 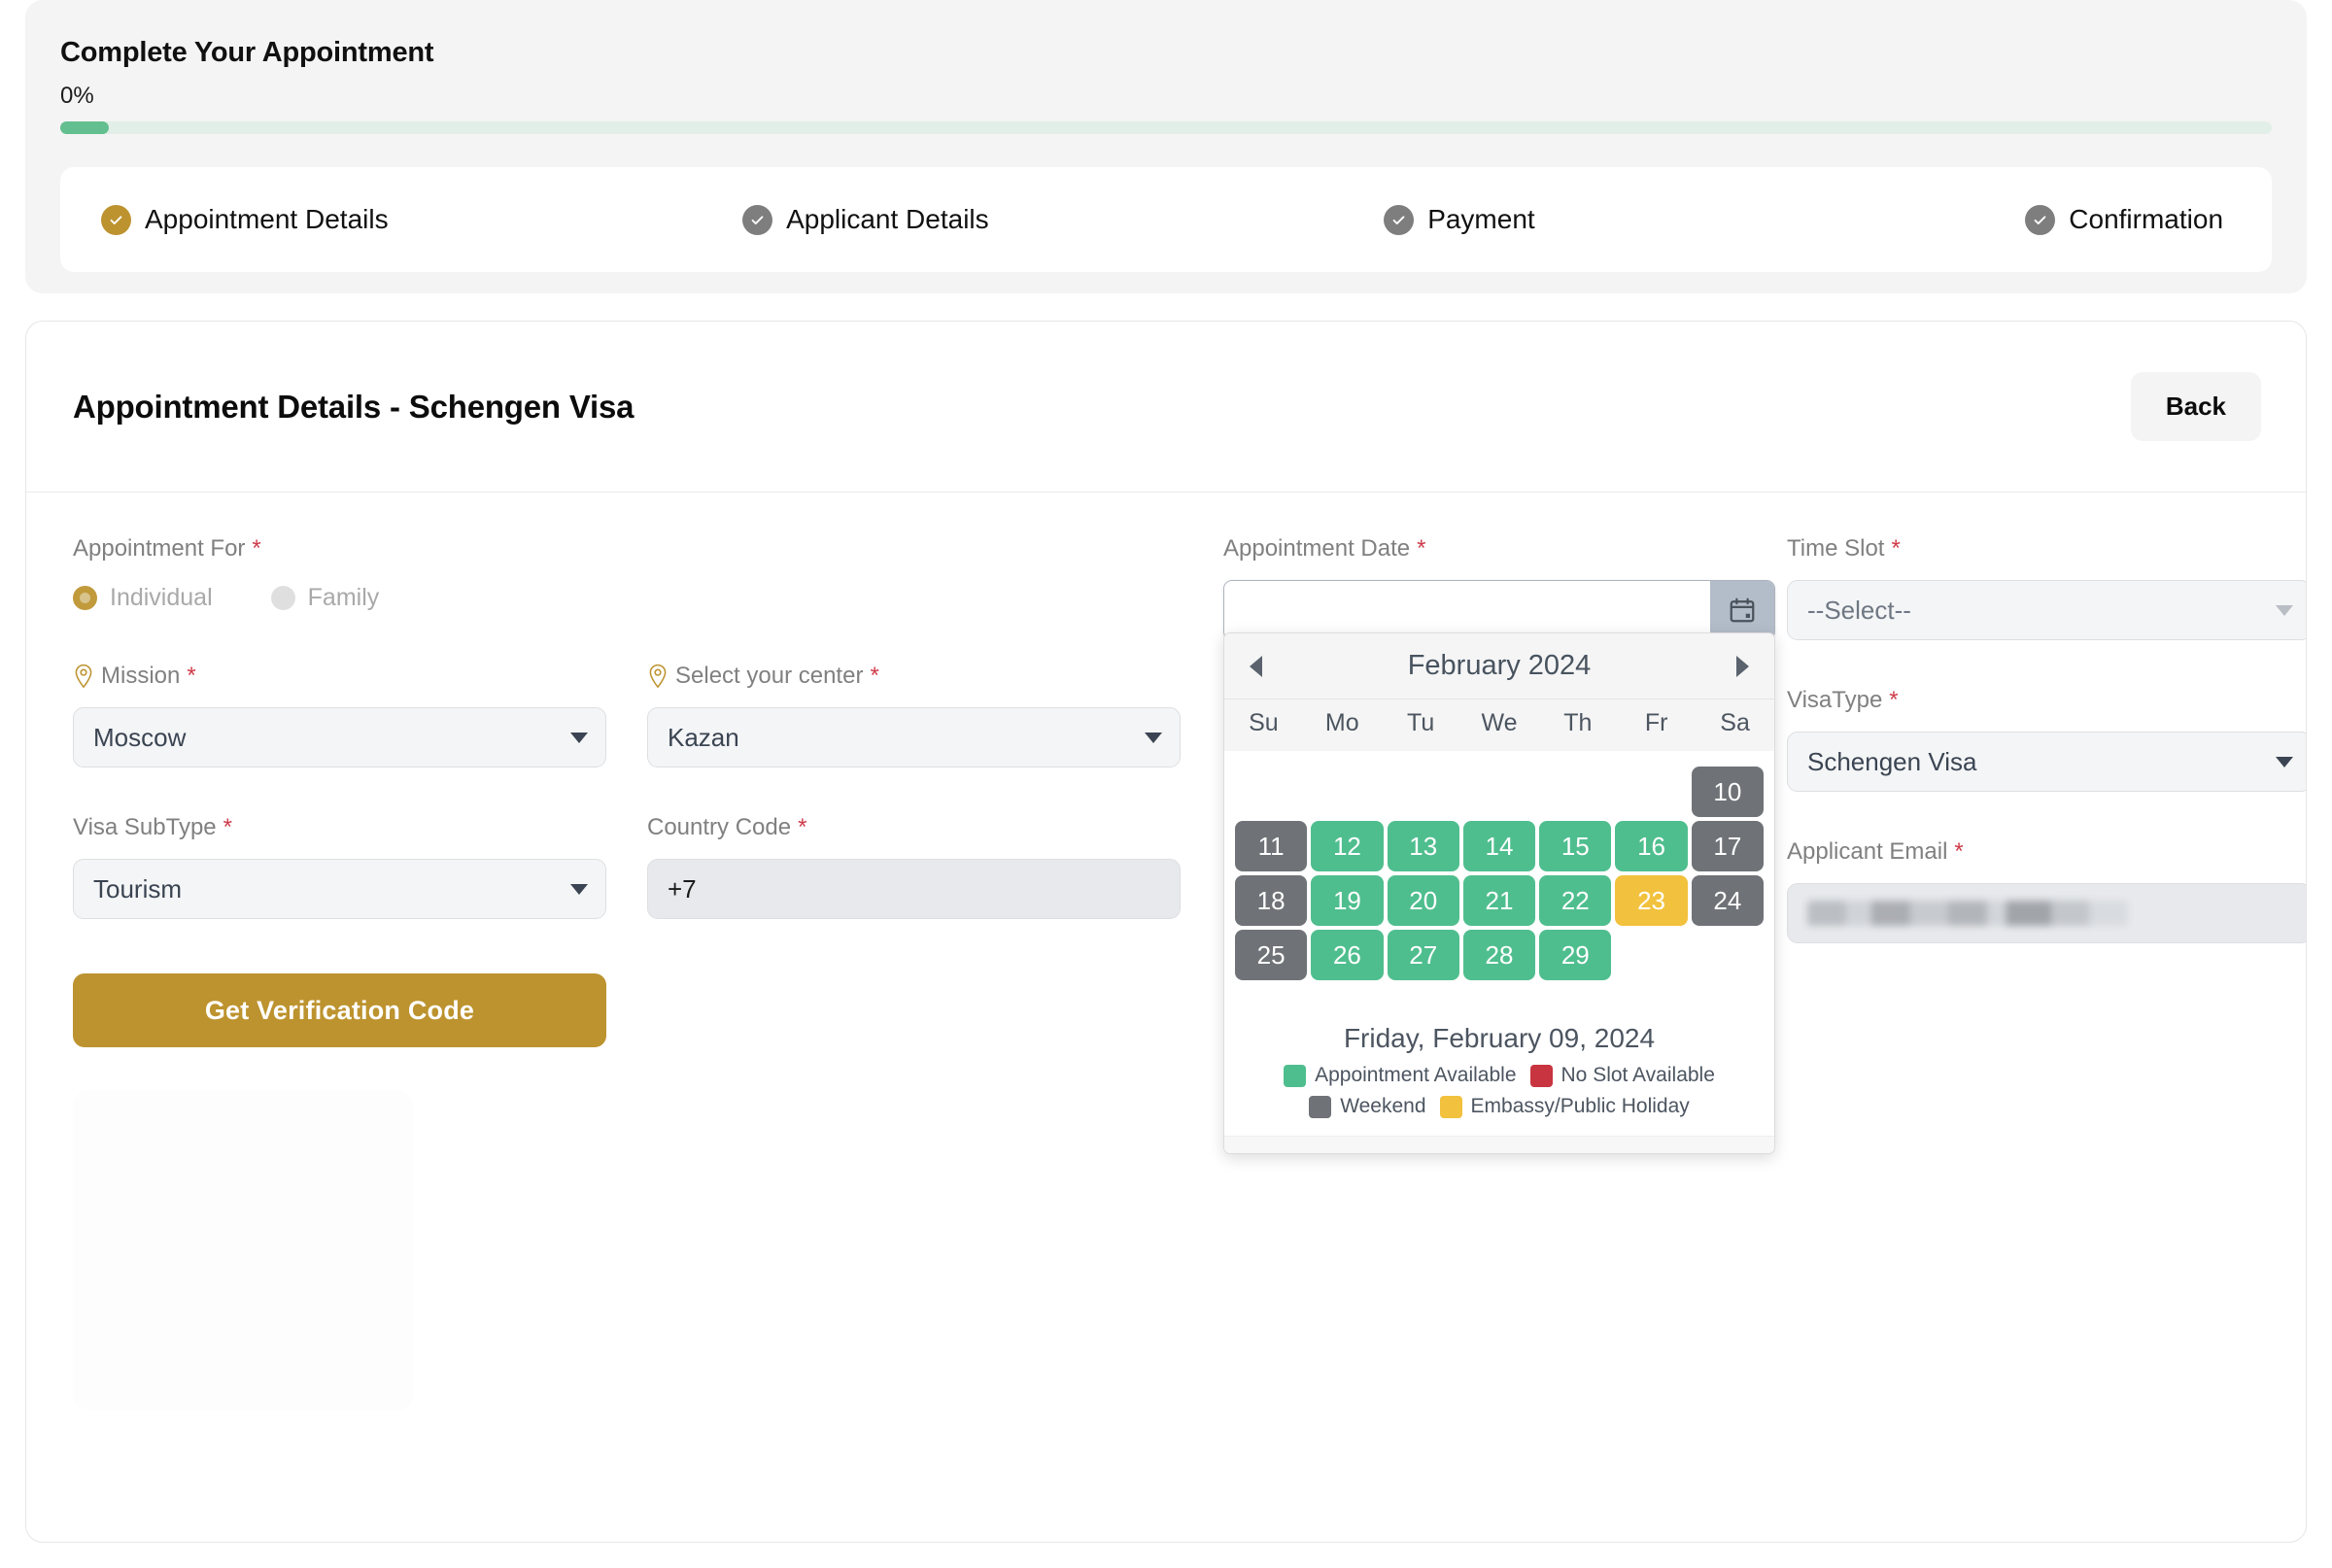 What do you see at coordinates (703, 737) in the screenshot?
I see `center-value: Kazan` at bounding box center [703, 737].